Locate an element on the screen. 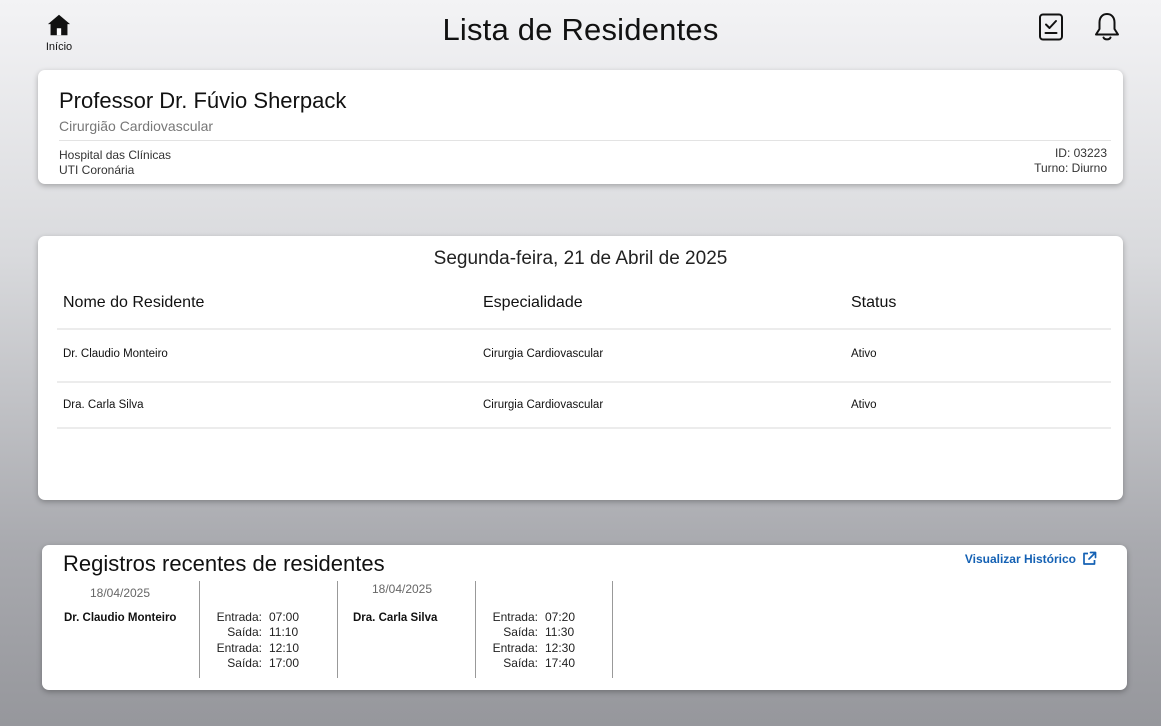 Image resolution: width=1161 pixels, height=726 pixels. time-value: 17:00 is located at coordinates (284, 662).